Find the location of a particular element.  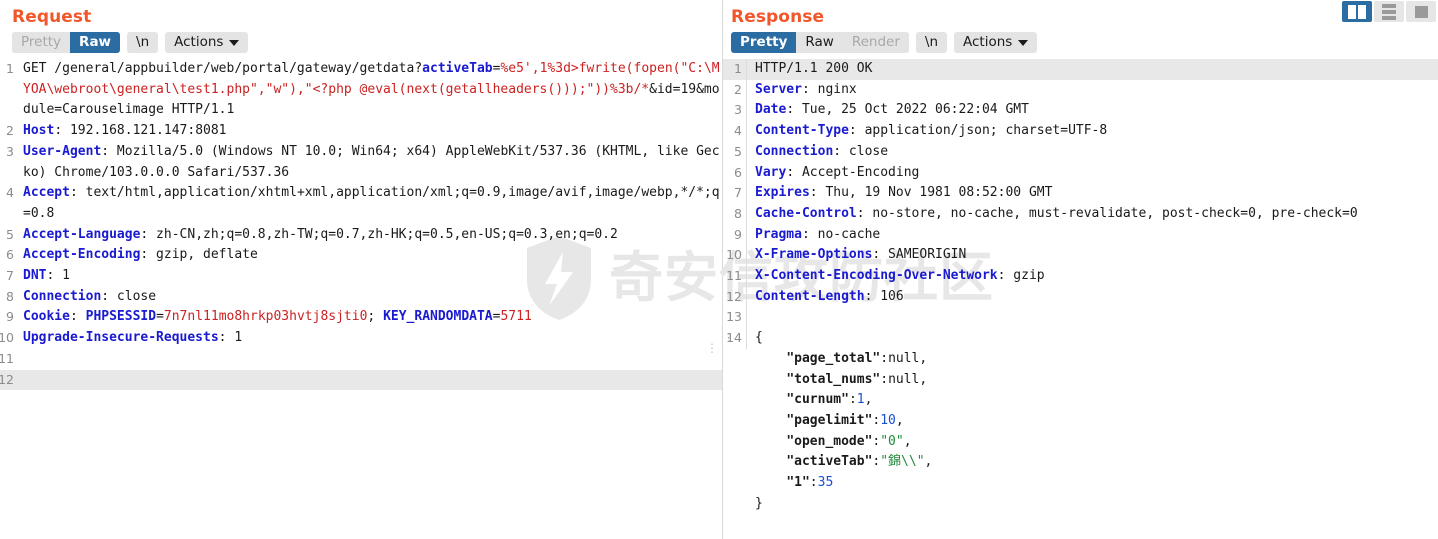

single-pane-layout-icon is located at coordinates (1421, 11).